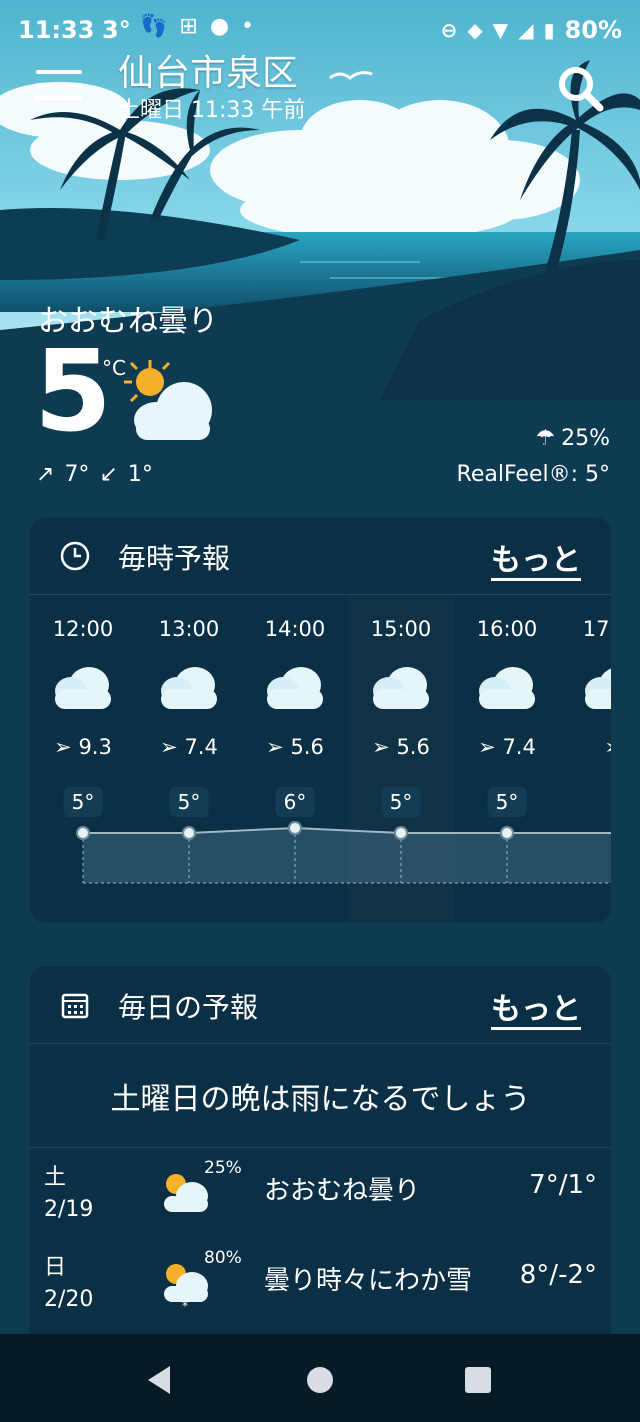 The width and height of the screenshot is (640, 1422). What do you see at coordinates (94, 474) in the screenshot?
I see `high-low: ↗ 7° ↙ 1°` at bounding box center [94, 474].